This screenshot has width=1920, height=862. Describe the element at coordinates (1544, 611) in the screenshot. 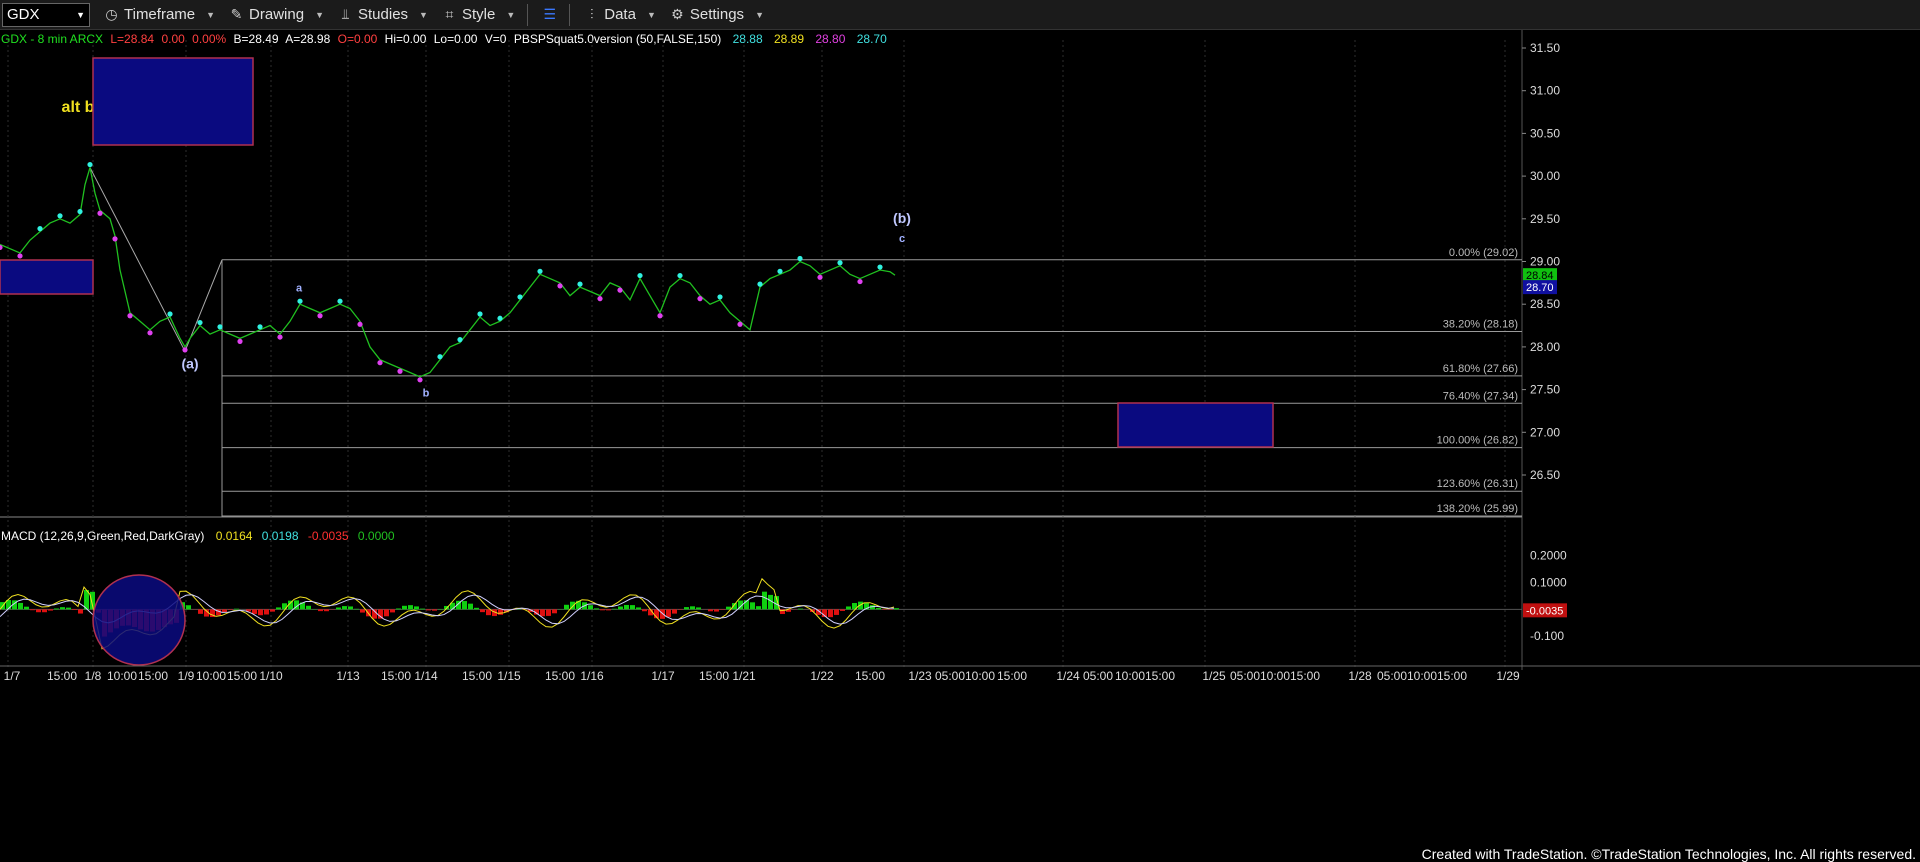

I see `macd-value-flag-text: -0.0035` at that location.